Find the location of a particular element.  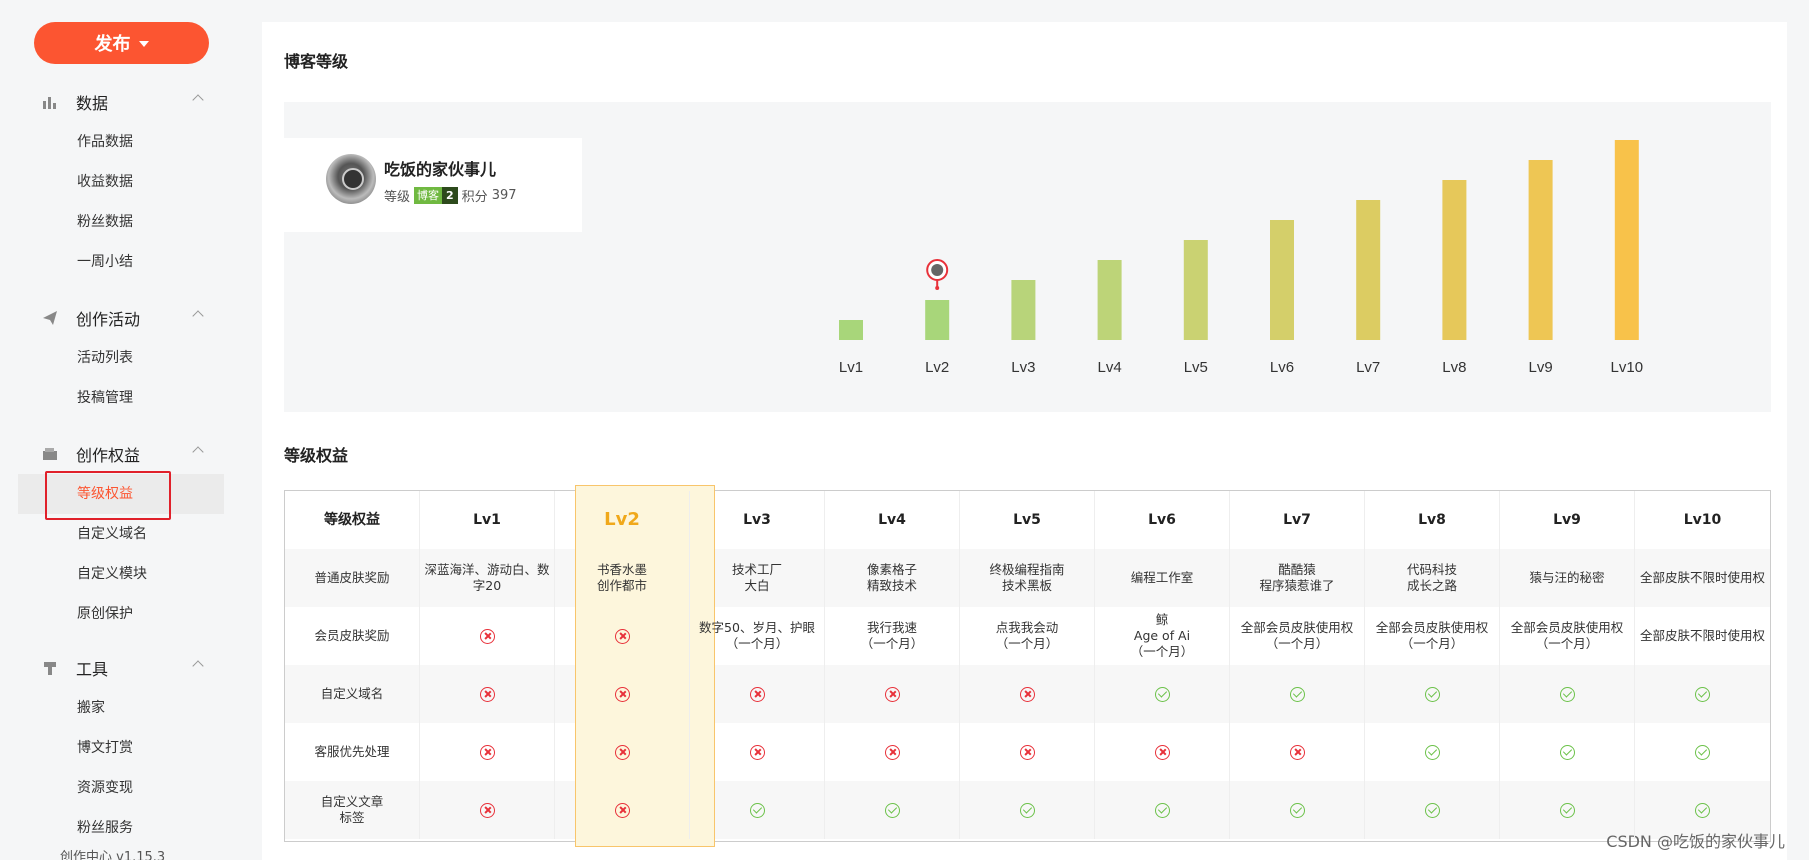

caret-down-icon is located at coordinates (143, 44).